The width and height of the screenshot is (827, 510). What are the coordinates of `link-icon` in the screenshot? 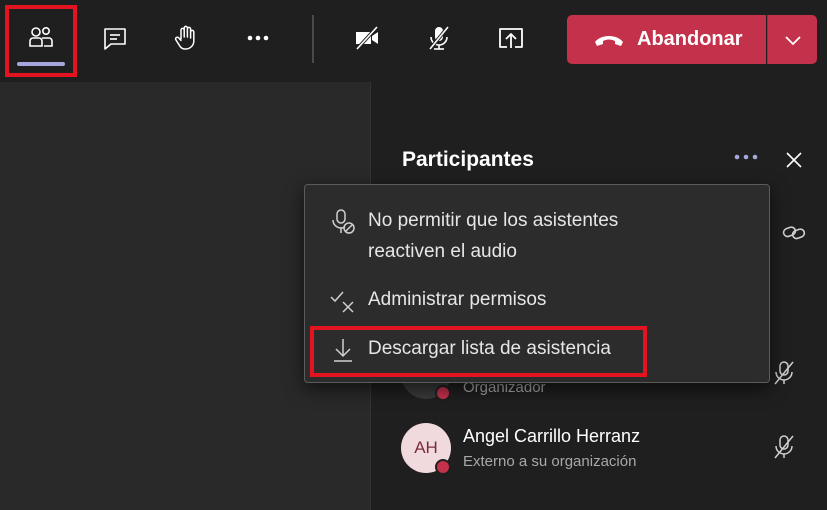 It's located at (794, 233).